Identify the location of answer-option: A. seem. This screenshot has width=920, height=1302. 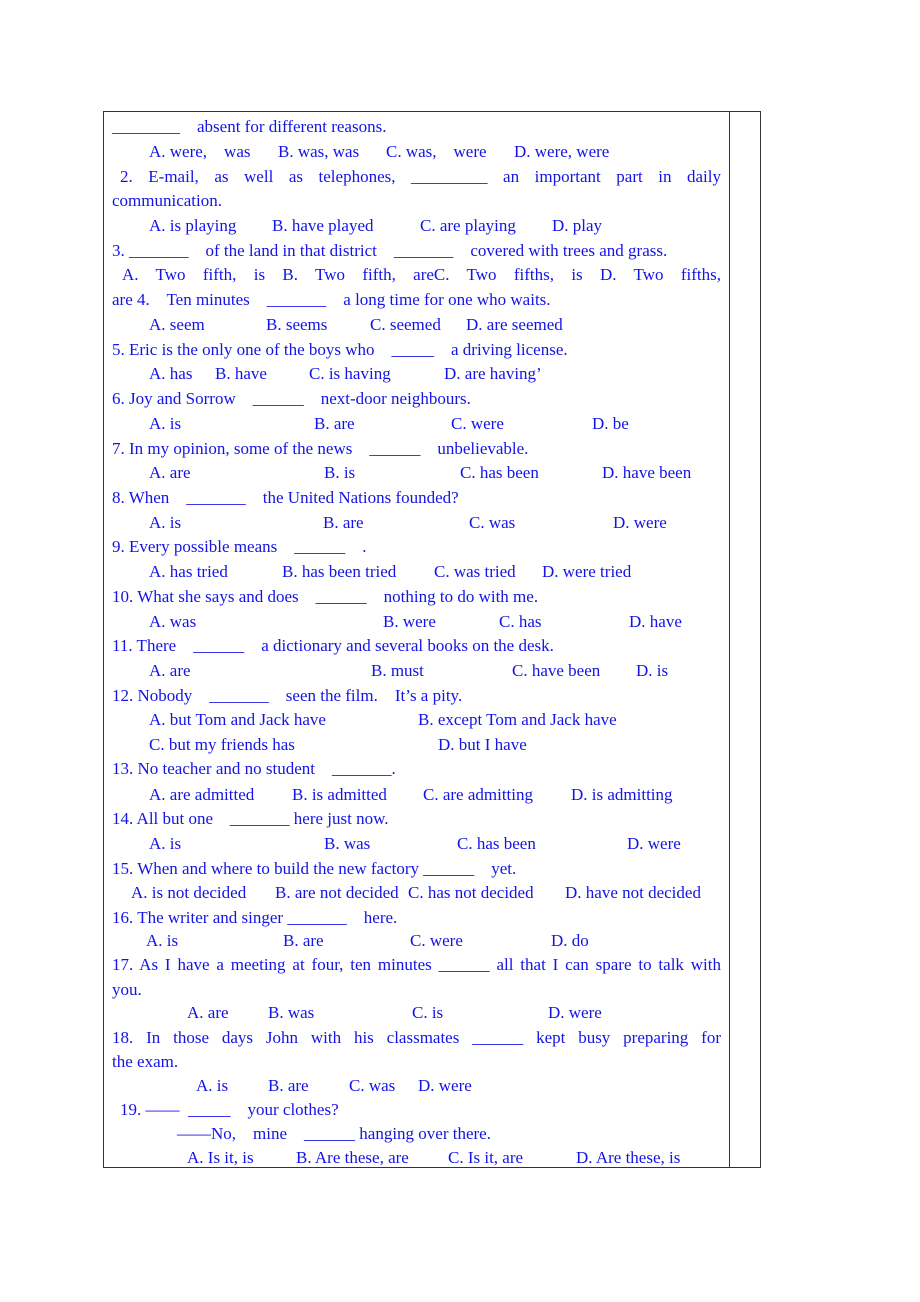
(177, 324).